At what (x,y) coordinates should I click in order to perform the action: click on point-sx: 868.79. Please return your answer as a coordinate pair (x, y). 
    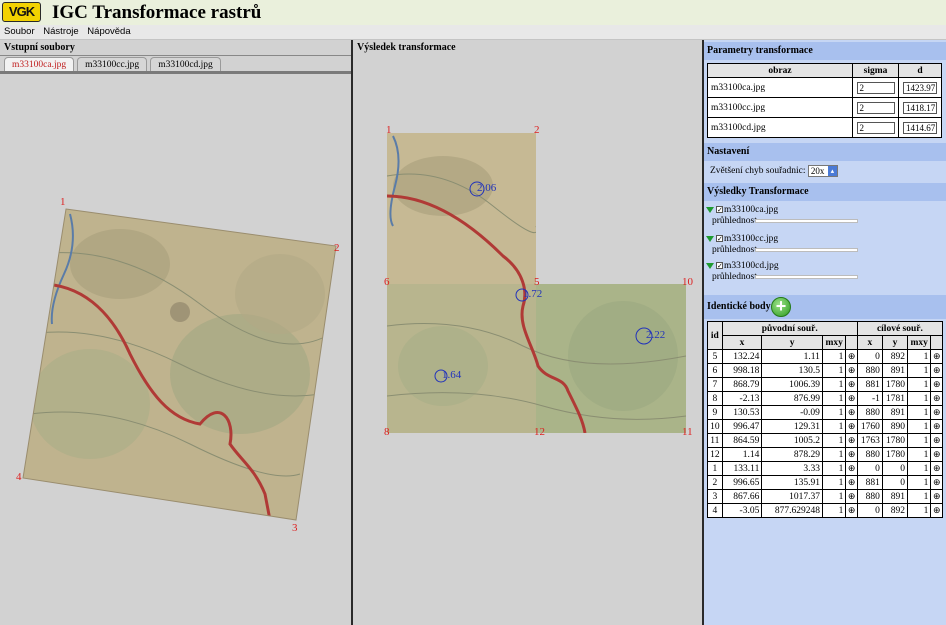
    Looking at the image, I should click on (742, 384).